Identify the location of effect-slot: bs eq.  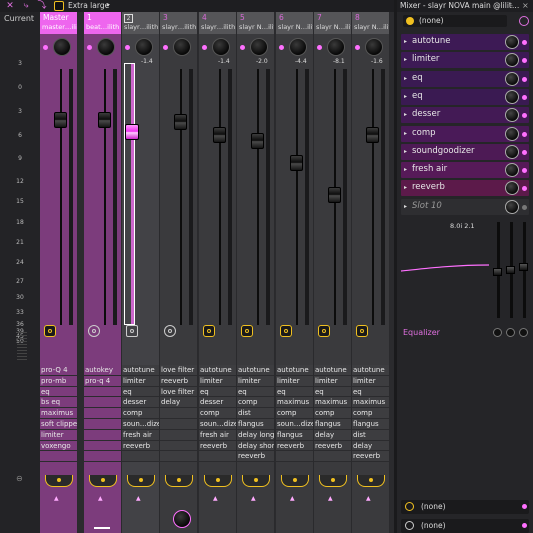
(58, 403).